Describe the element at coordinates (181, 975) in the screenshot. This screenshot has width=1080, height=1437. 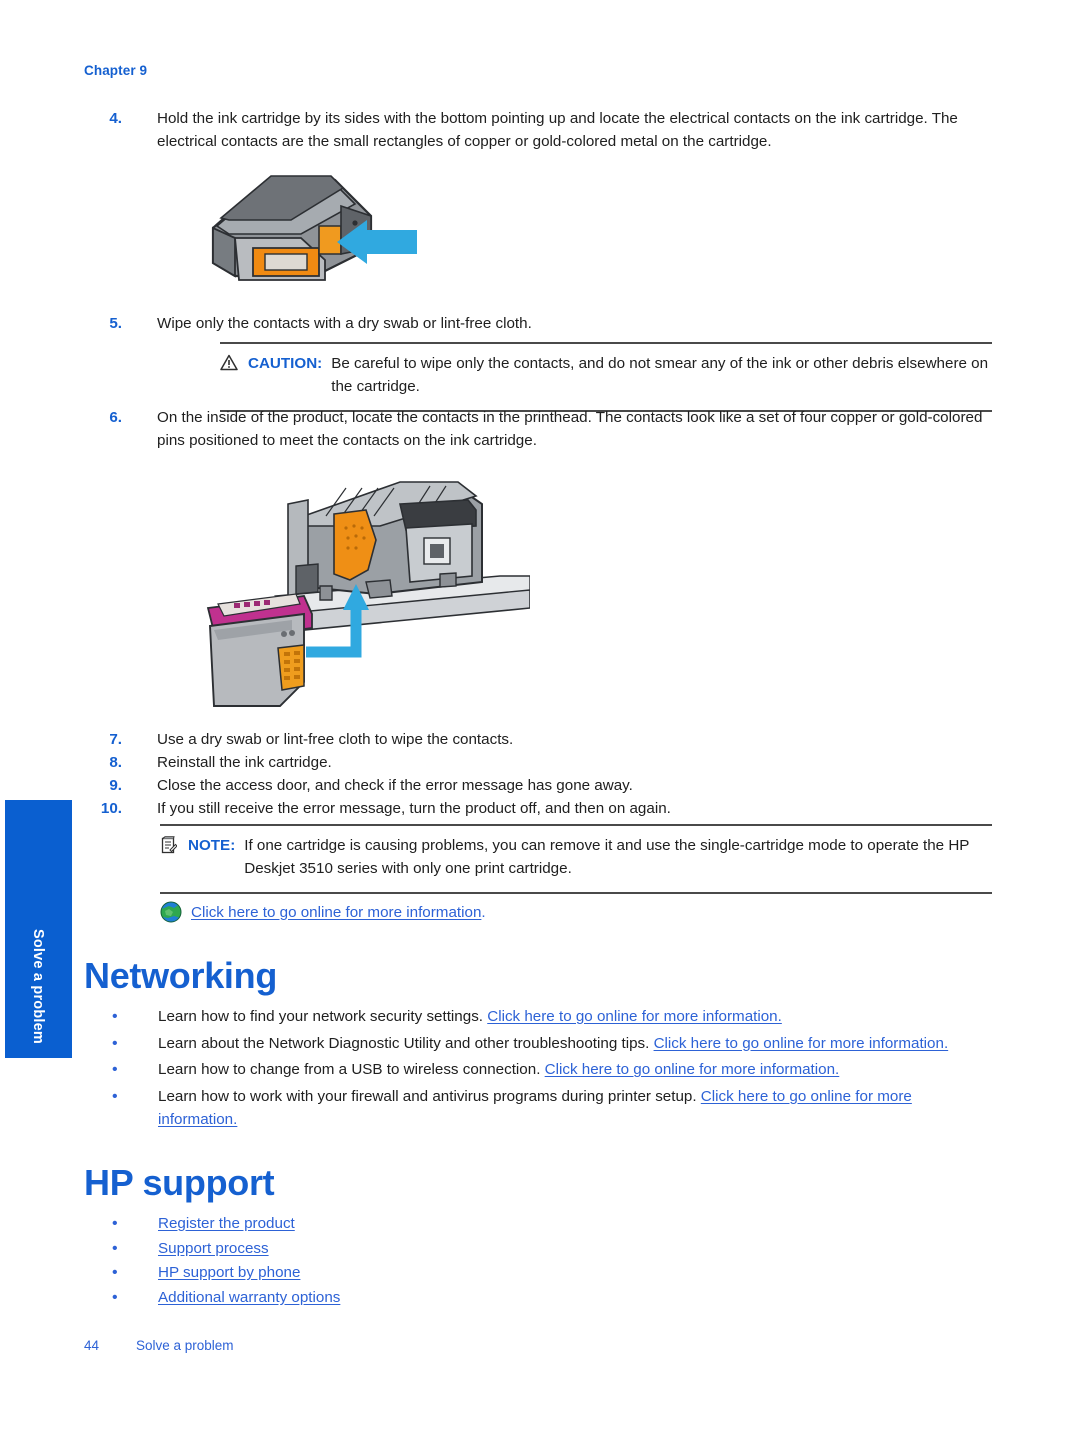
I see `page-title-networking: Networking` at that location.